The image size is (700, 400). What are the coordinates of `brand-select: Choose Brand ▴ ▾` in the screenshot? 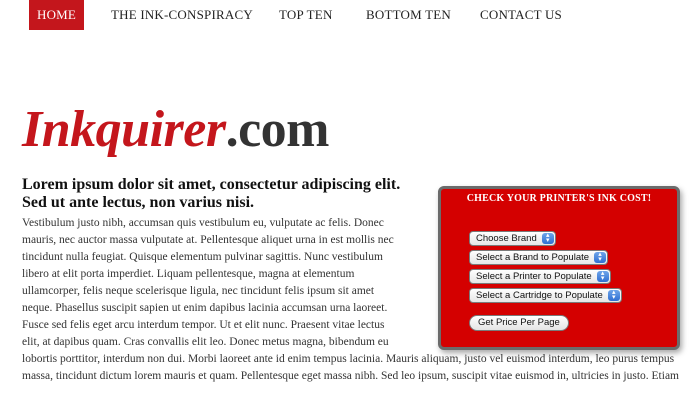 It's located at (512, 238).